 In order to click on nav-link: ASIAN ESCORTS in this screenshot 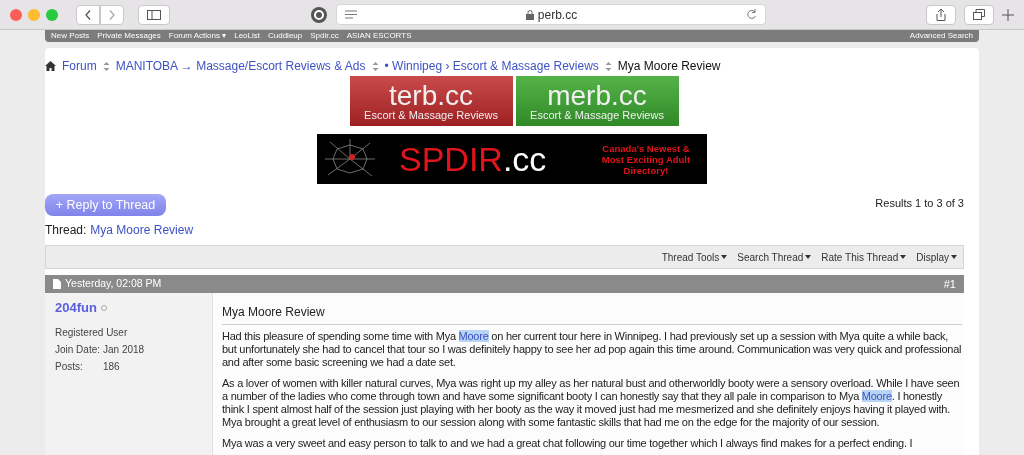, I will do `click(379, 36)`.